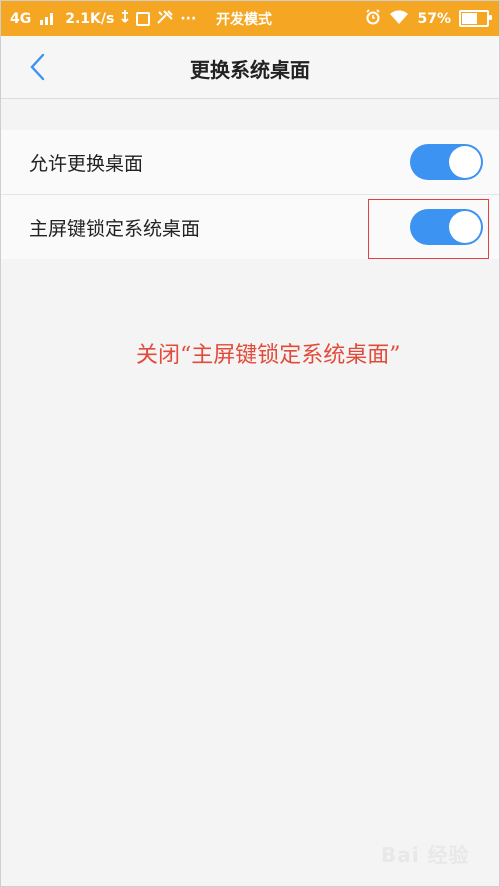  What do you see at coordinates (475, 18) in the screenshot?
I see `battery-icon` at bounding box center [475, 18].